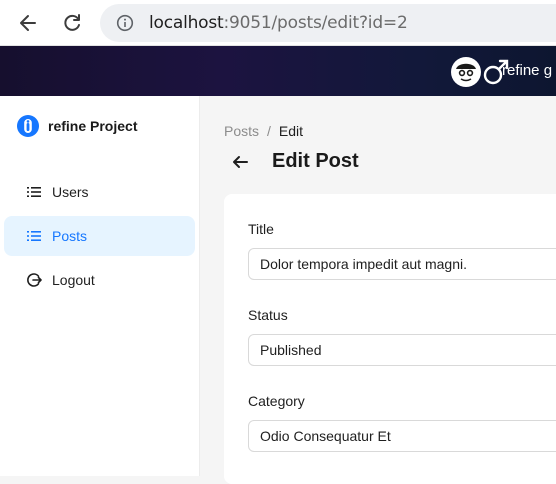 The width and height of the screenshot is (556, 484). Describe the element at coordinates (402, 264) in the screenshot. I see `title-input: Dolor tempora impedit aut magni.` at that location.